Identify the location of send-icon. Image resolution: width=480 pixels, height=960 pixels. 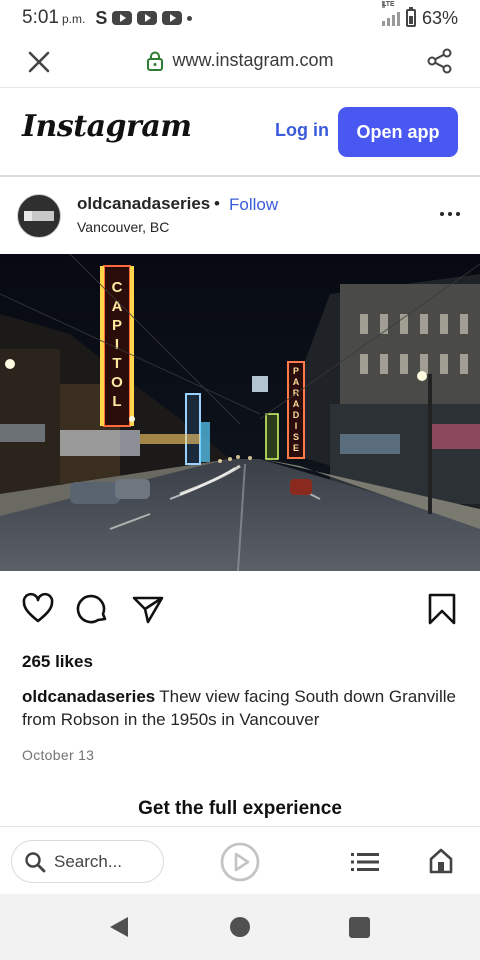
(148, 609).